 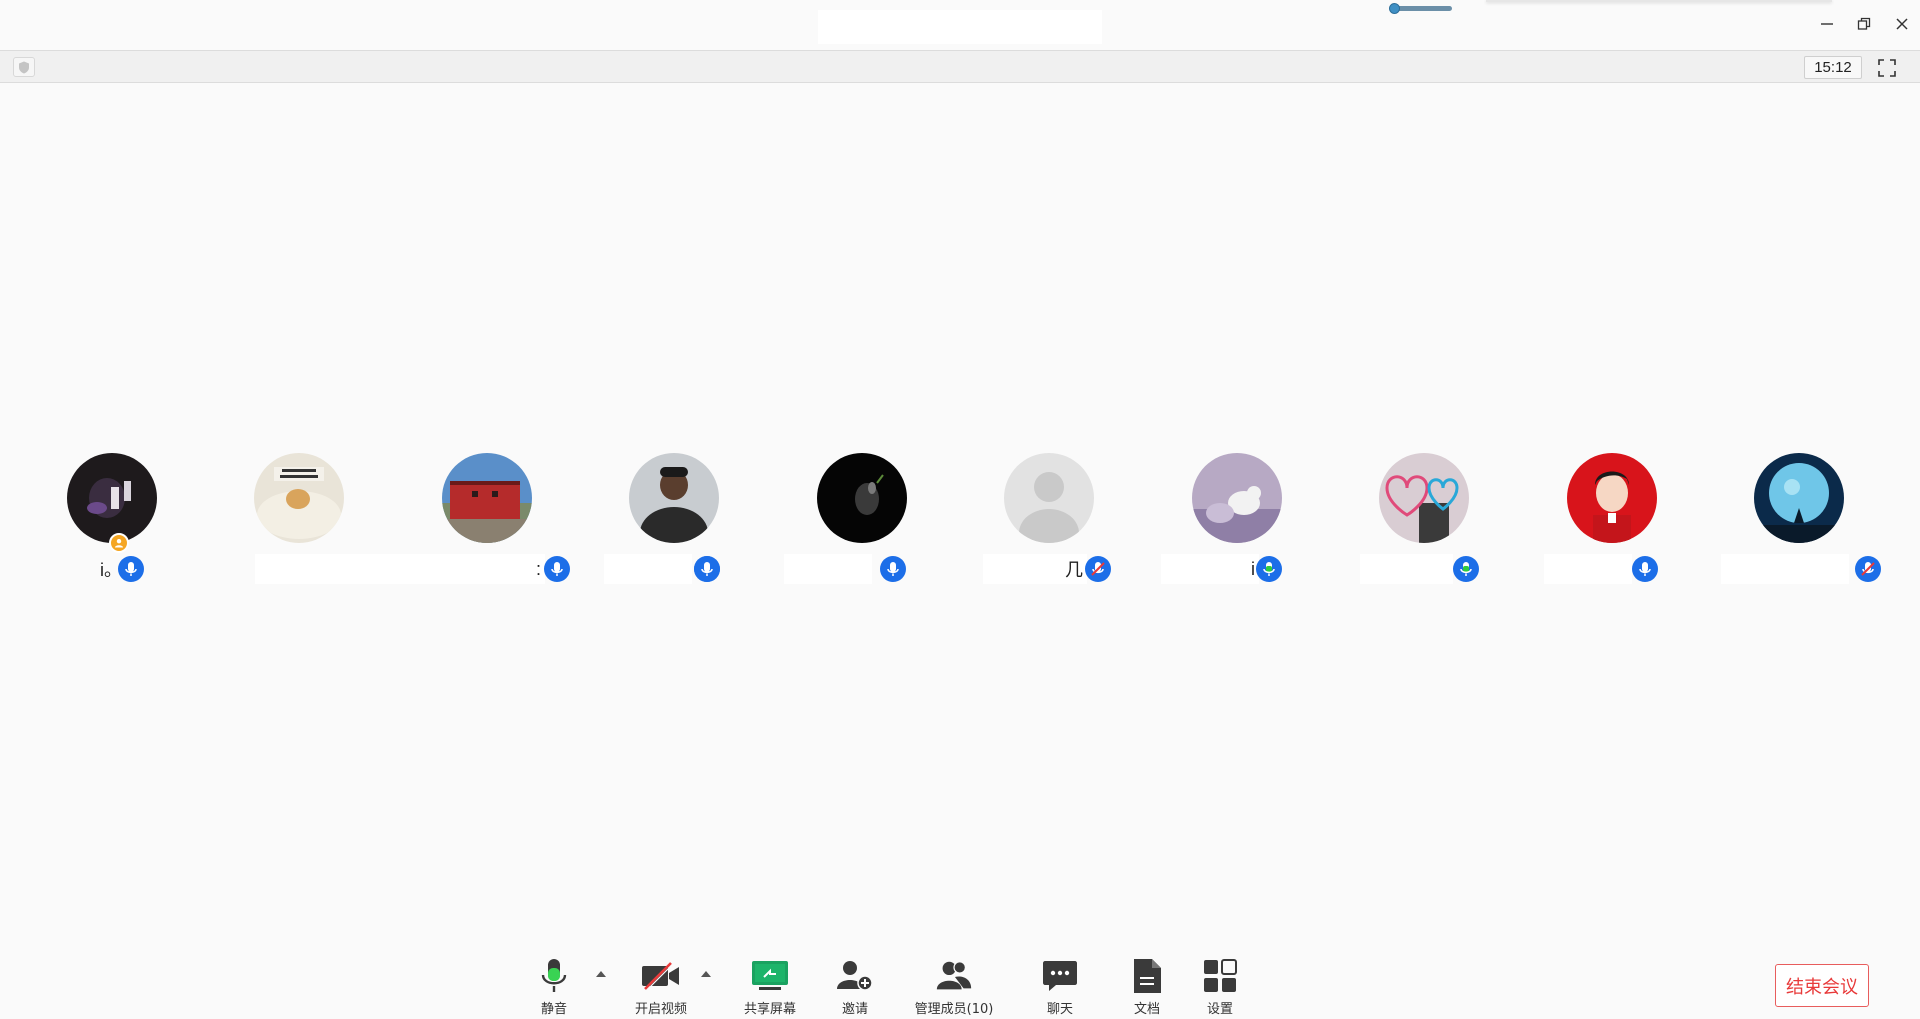 What do you see at coordinates (1833, 67) in the screenshot?
I see `meeting-timer: 15:12` at bounding box center [1833, 67].